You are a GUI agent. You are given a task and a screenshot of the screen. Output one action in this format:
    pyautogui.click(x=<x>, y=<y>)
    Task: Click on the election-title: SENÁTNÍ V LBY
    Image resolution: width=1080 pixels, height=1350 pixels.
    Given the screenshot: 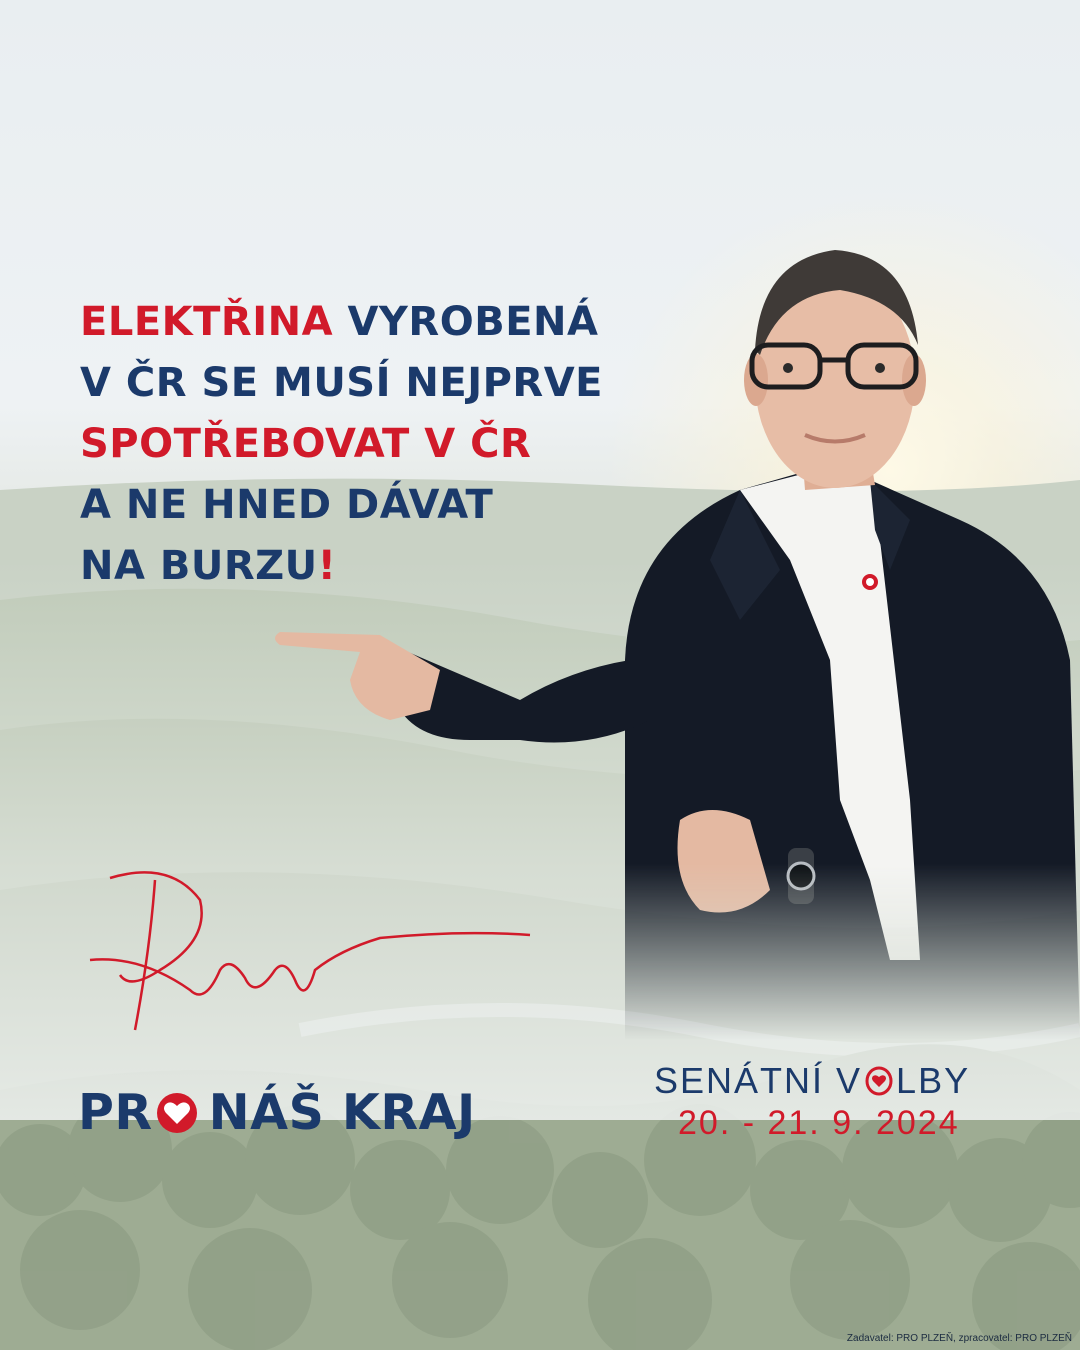 What is the action you would take?
    pyautogui.click(x=812, y=1081)
    